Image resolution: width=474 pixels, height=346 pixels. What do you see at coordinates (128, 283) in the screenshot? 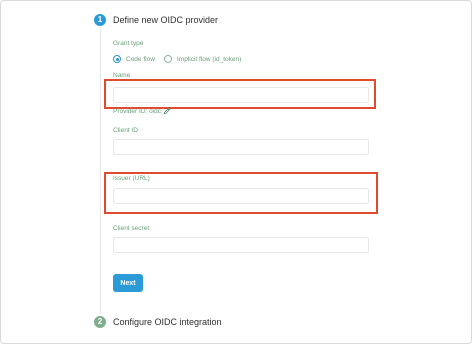
I see `next-button: Next` at bounding box center [128, 283].